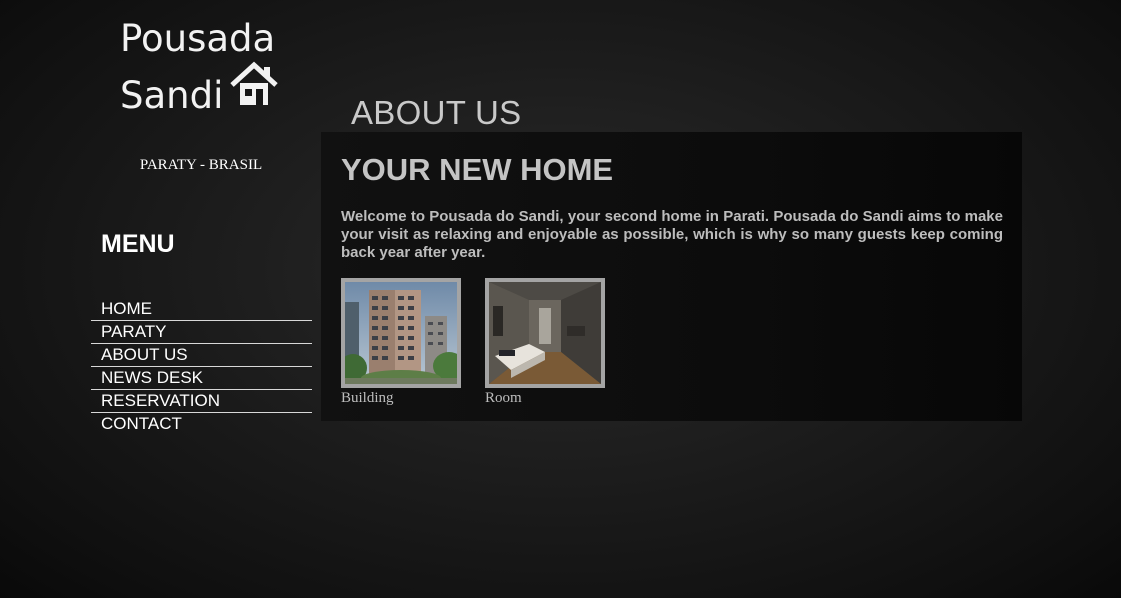 This screenshot has width=1121, height=598. Describe the element at coordinates (172, 95) in the screenshot. I see `logo-text-line2: Sandi` at that location.